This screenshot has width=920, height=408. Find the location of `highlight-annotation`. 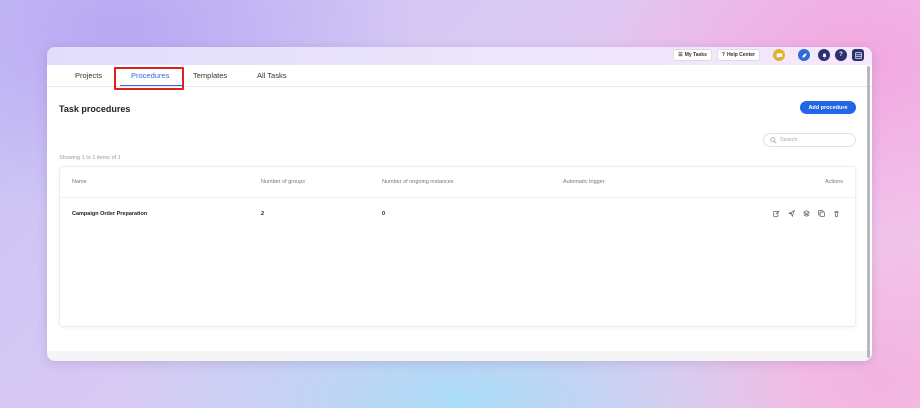

highlight-annotation is located at coordinates (149, 78).